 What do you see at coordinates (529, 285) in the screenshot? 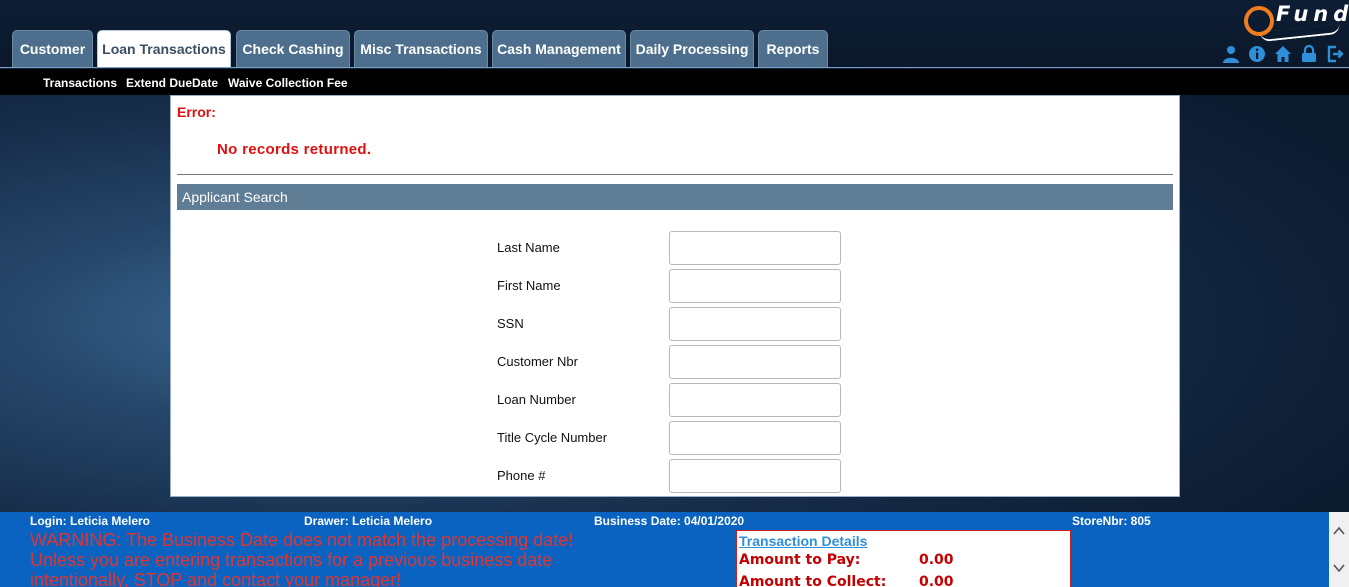
I see `first-name-label: First Name` at bounding box center [529, 285].